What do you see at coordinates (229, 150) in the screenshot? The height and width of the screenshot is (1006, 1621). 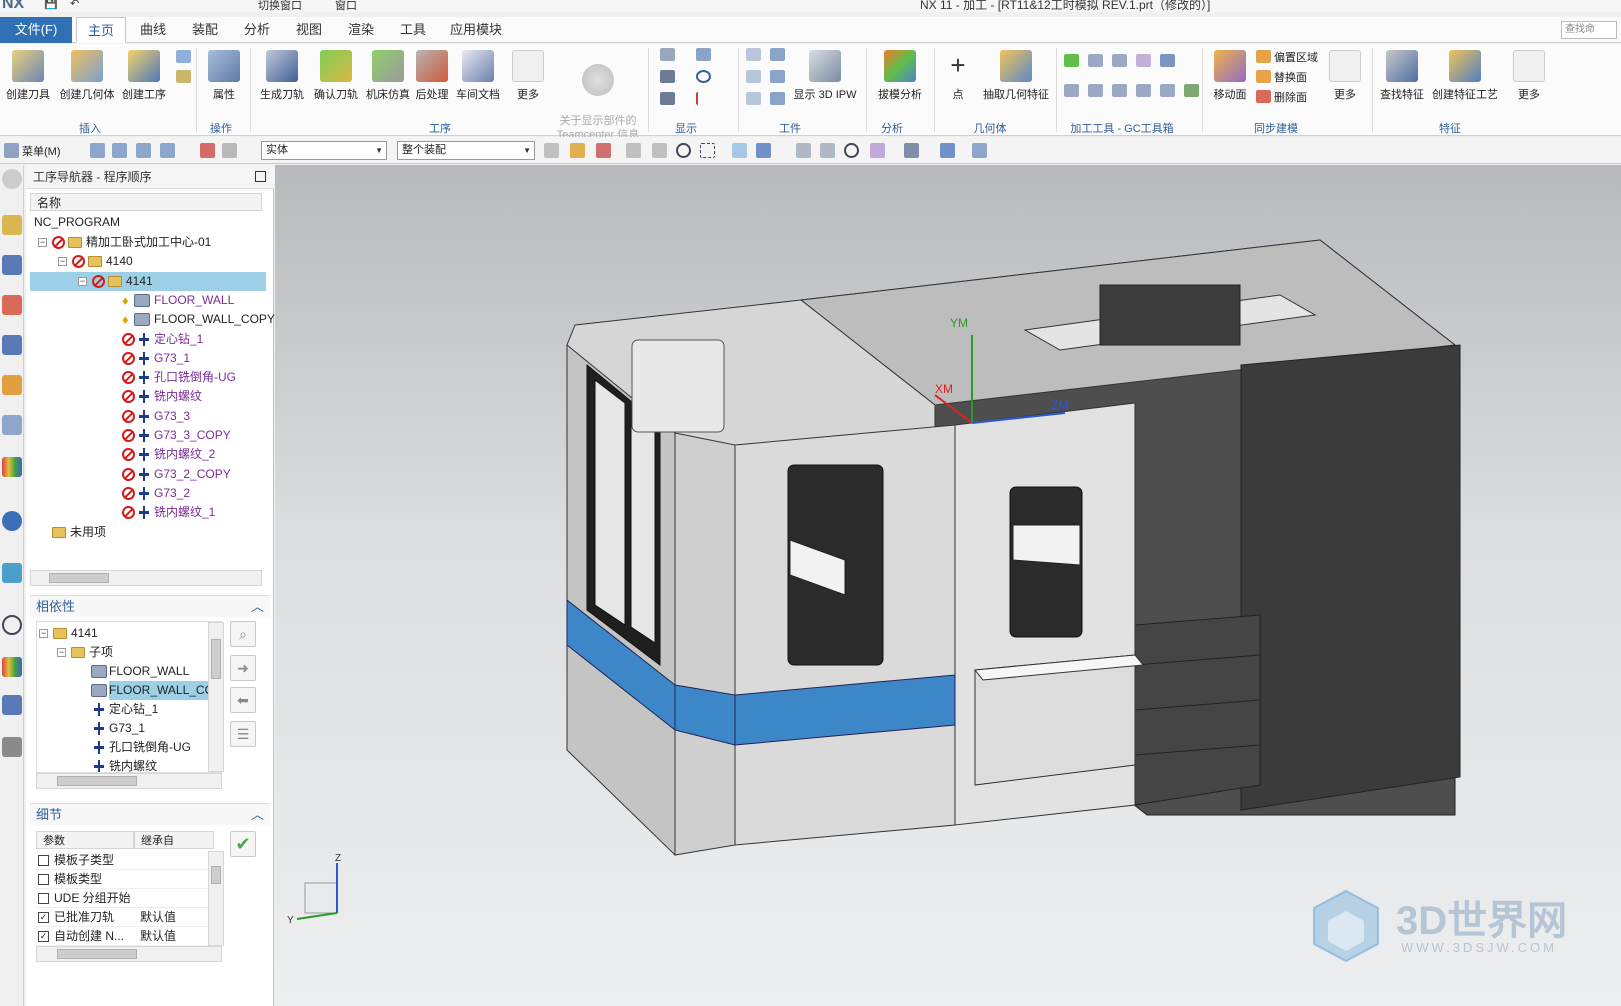 I see `snap-icon` at bounding box center [229, 150].